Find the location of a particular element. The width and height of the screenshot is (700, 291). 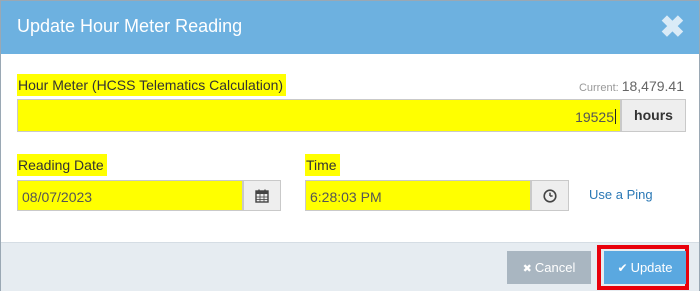

check-icon: ✔ is located at coordinates (622, 268).